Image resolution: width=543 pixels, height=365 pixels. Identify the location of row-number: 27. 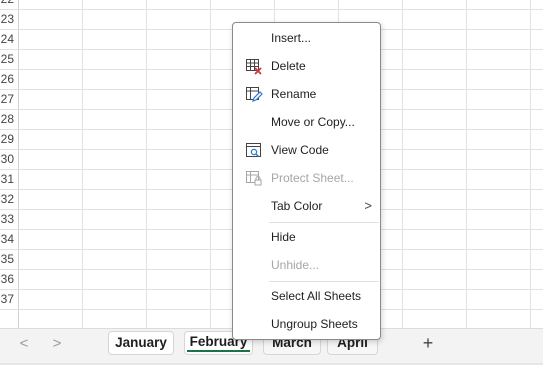
(9, 99).